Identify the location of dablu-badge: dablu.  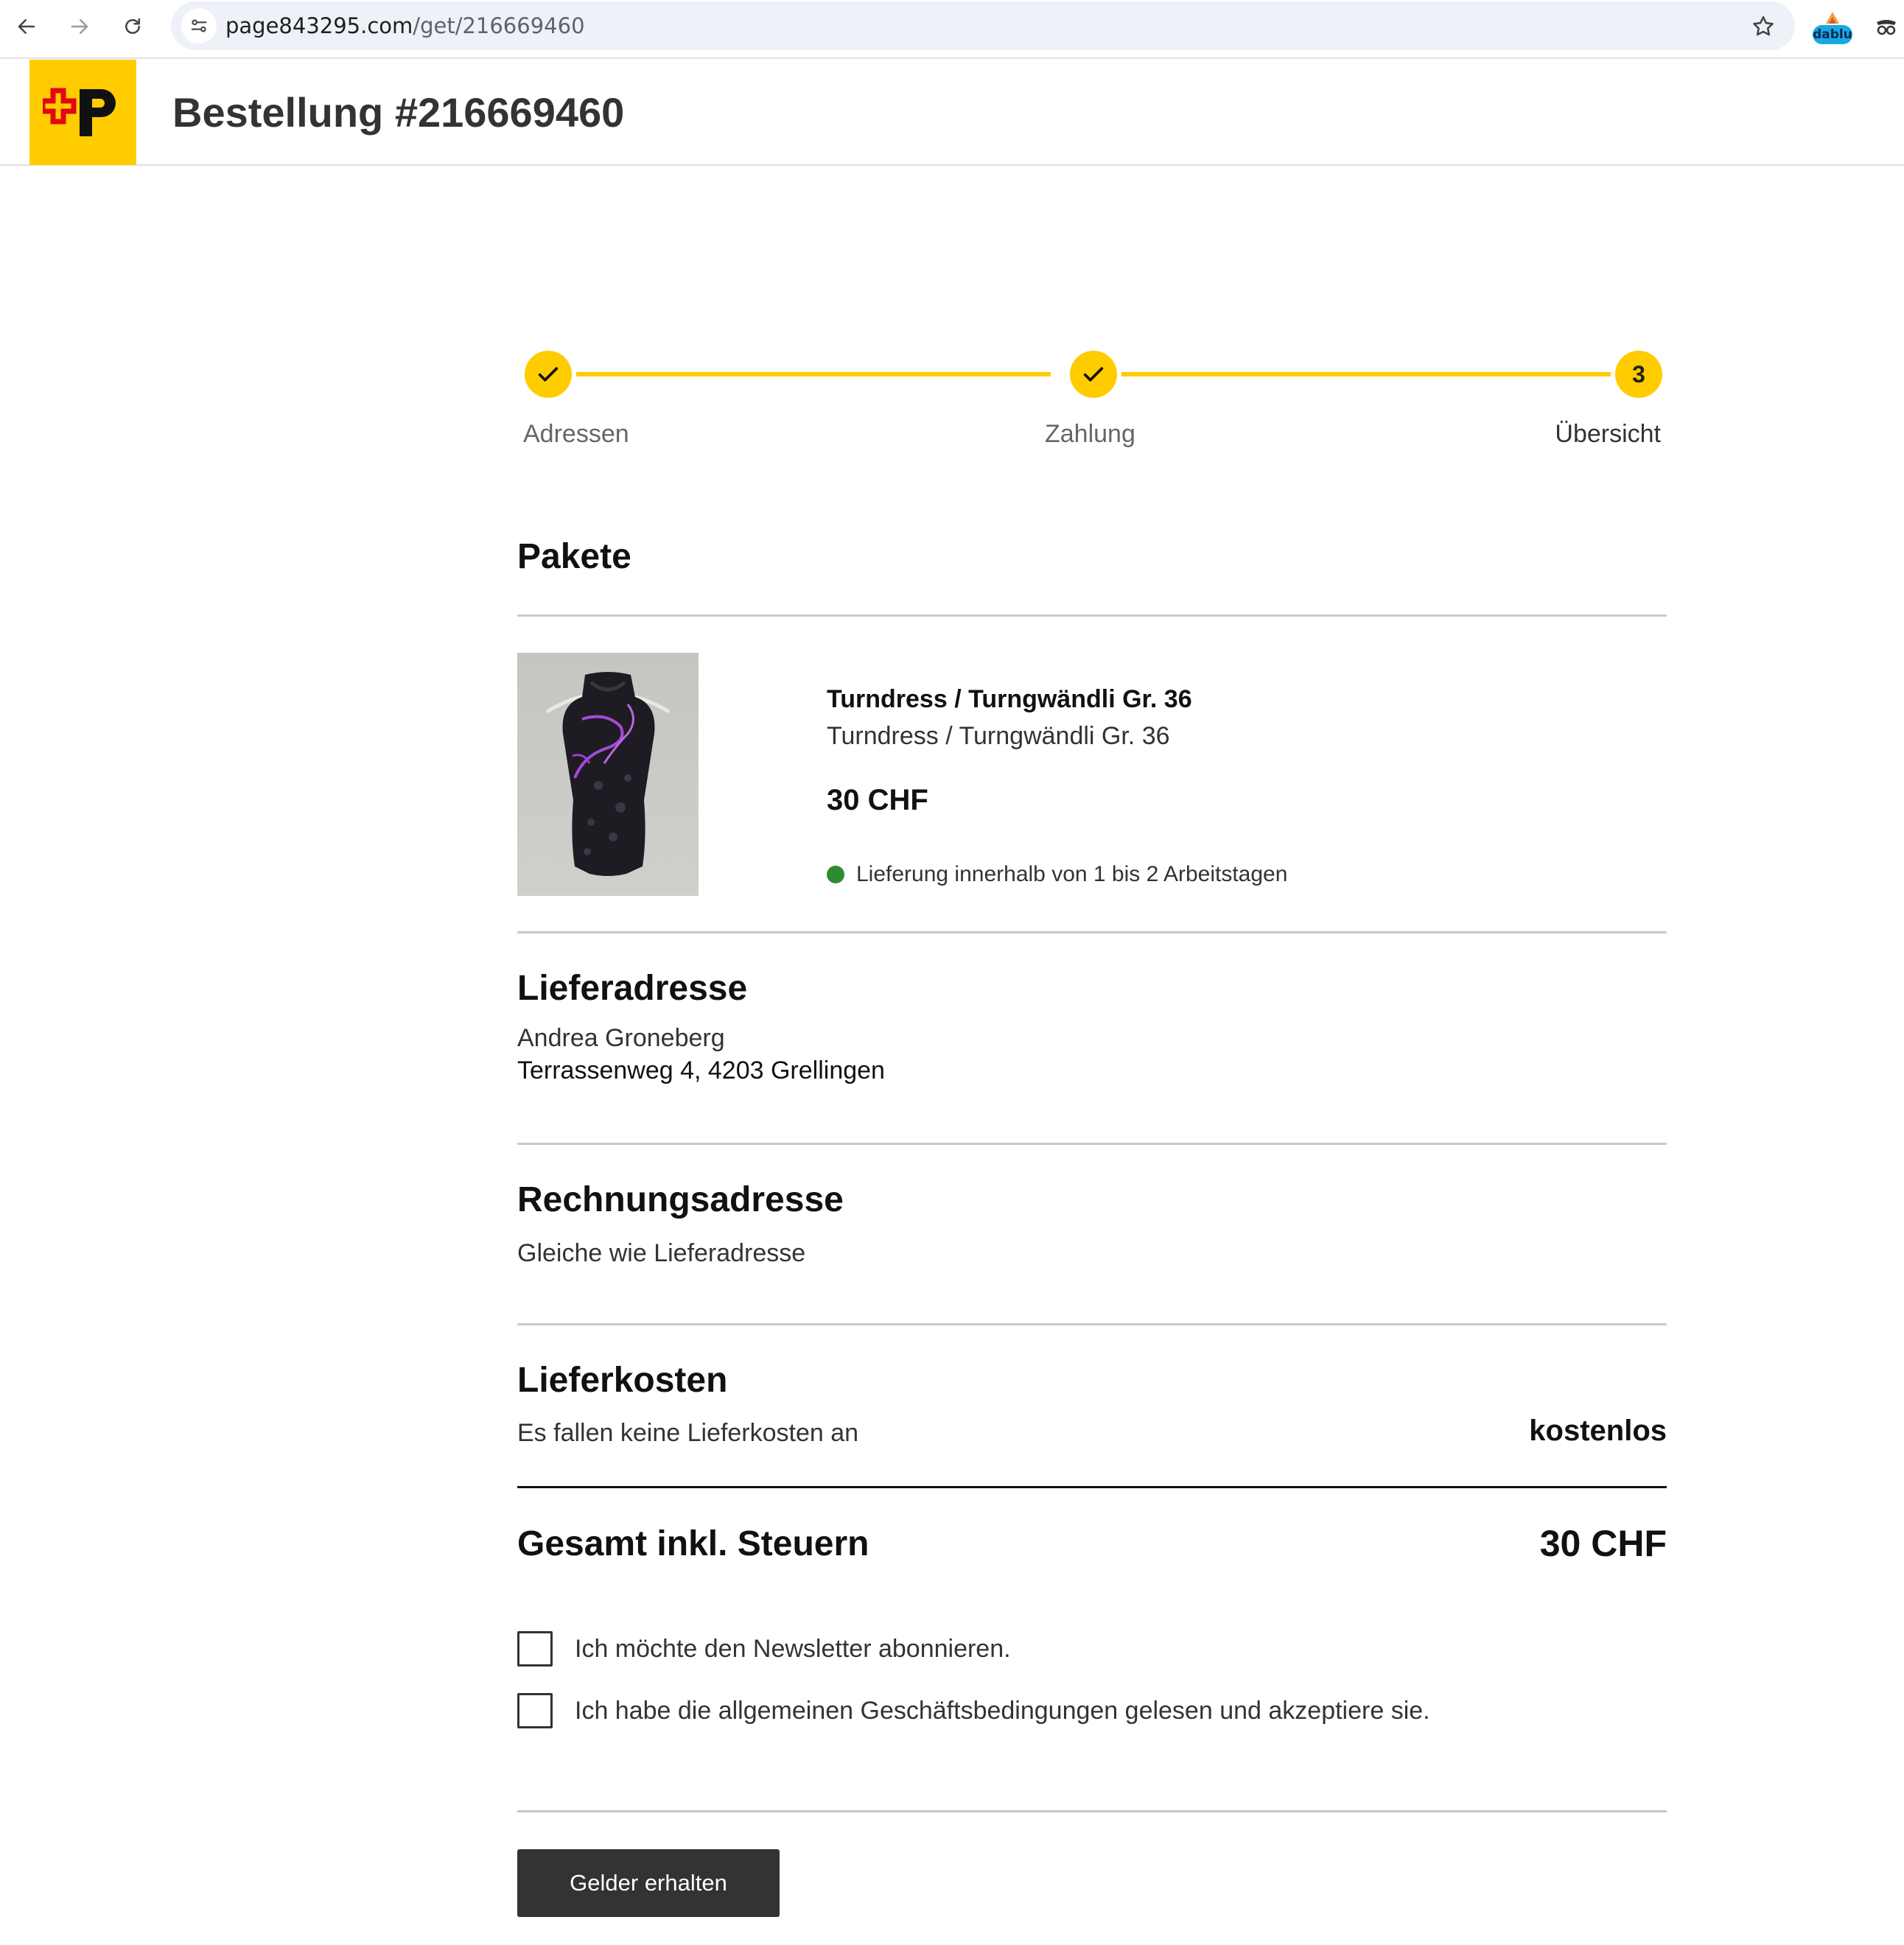
(1832, 34).